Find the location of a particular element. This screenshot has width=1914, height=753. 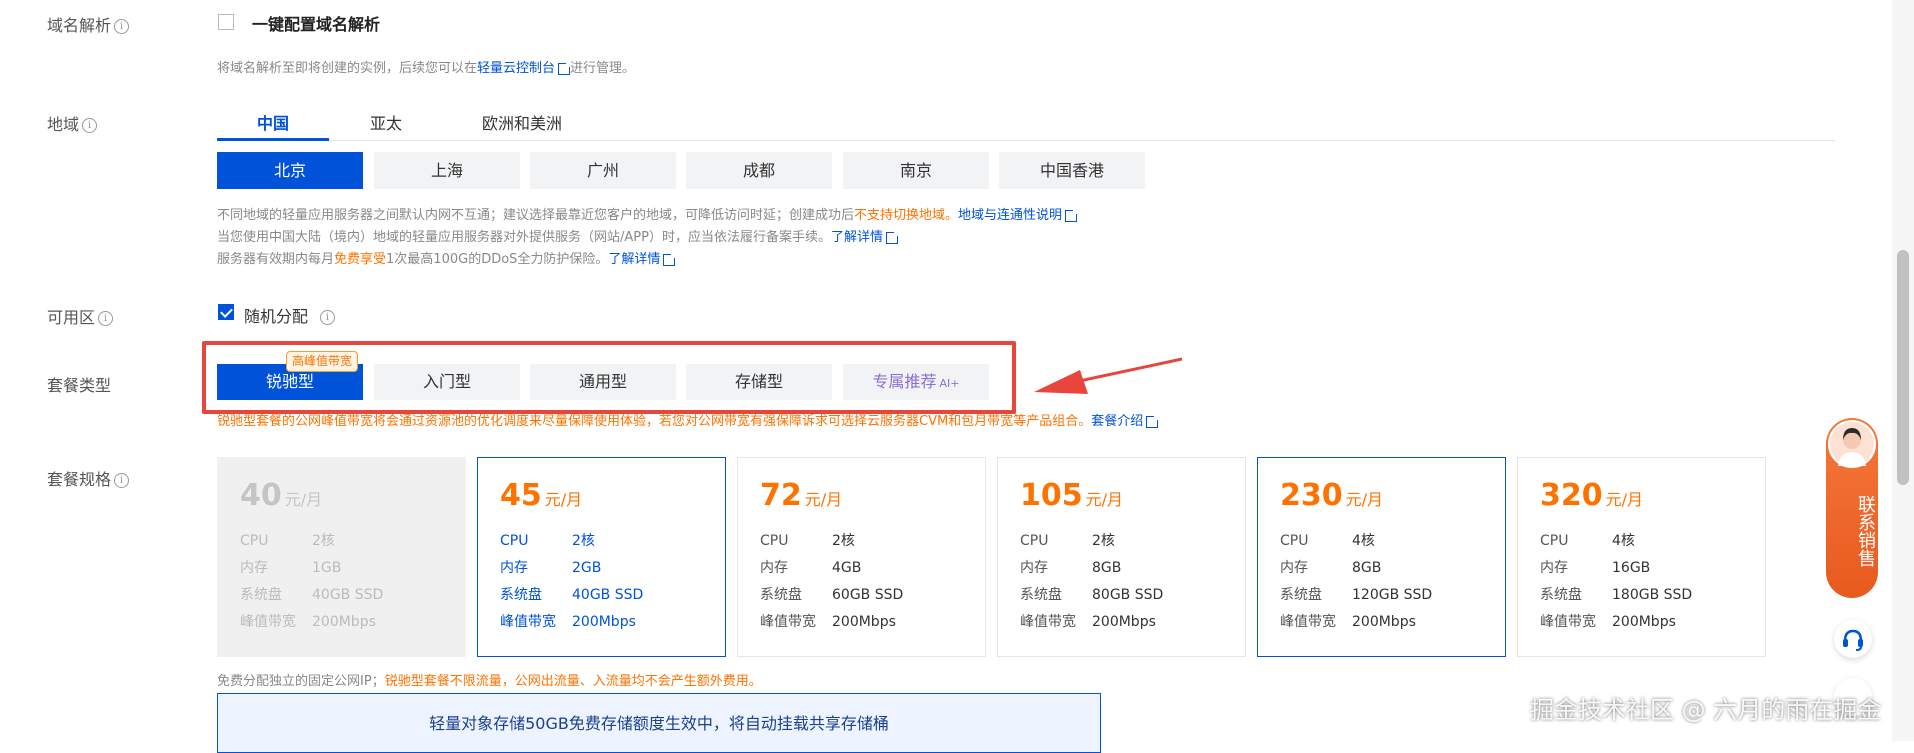

region-note-3: 服务器有效期内每月免费享受1次最高100G的DDoS全力防护保险。了解详情 is located at coordinates (447, 257).